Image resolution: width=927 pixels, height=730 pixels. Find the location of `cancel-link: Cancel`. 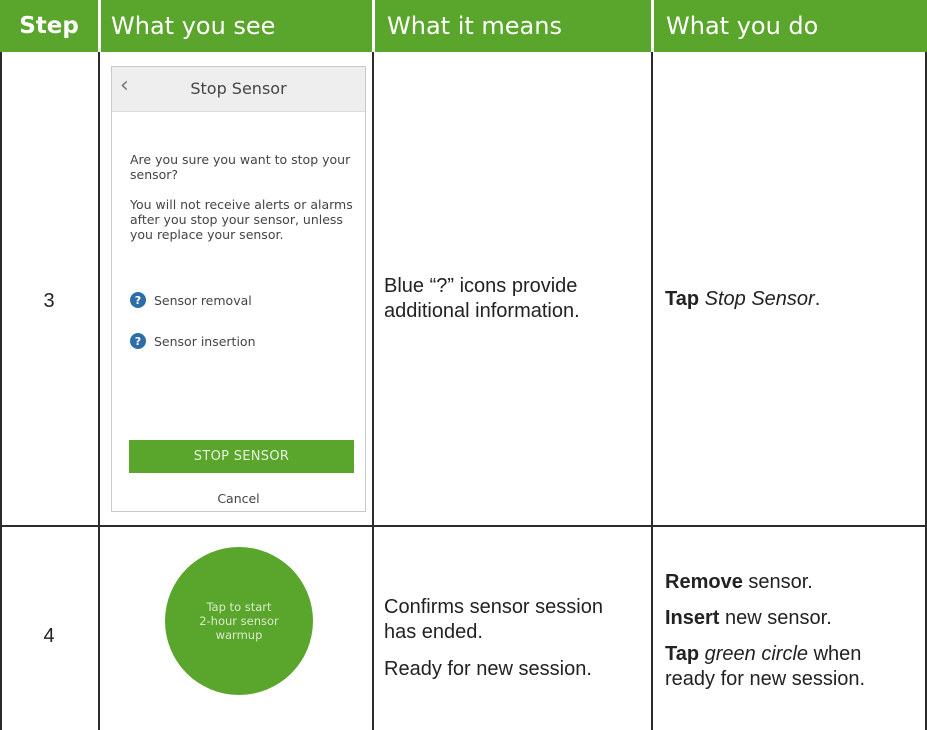

cancel-link: Cancel is located at coordinates (238, 498).